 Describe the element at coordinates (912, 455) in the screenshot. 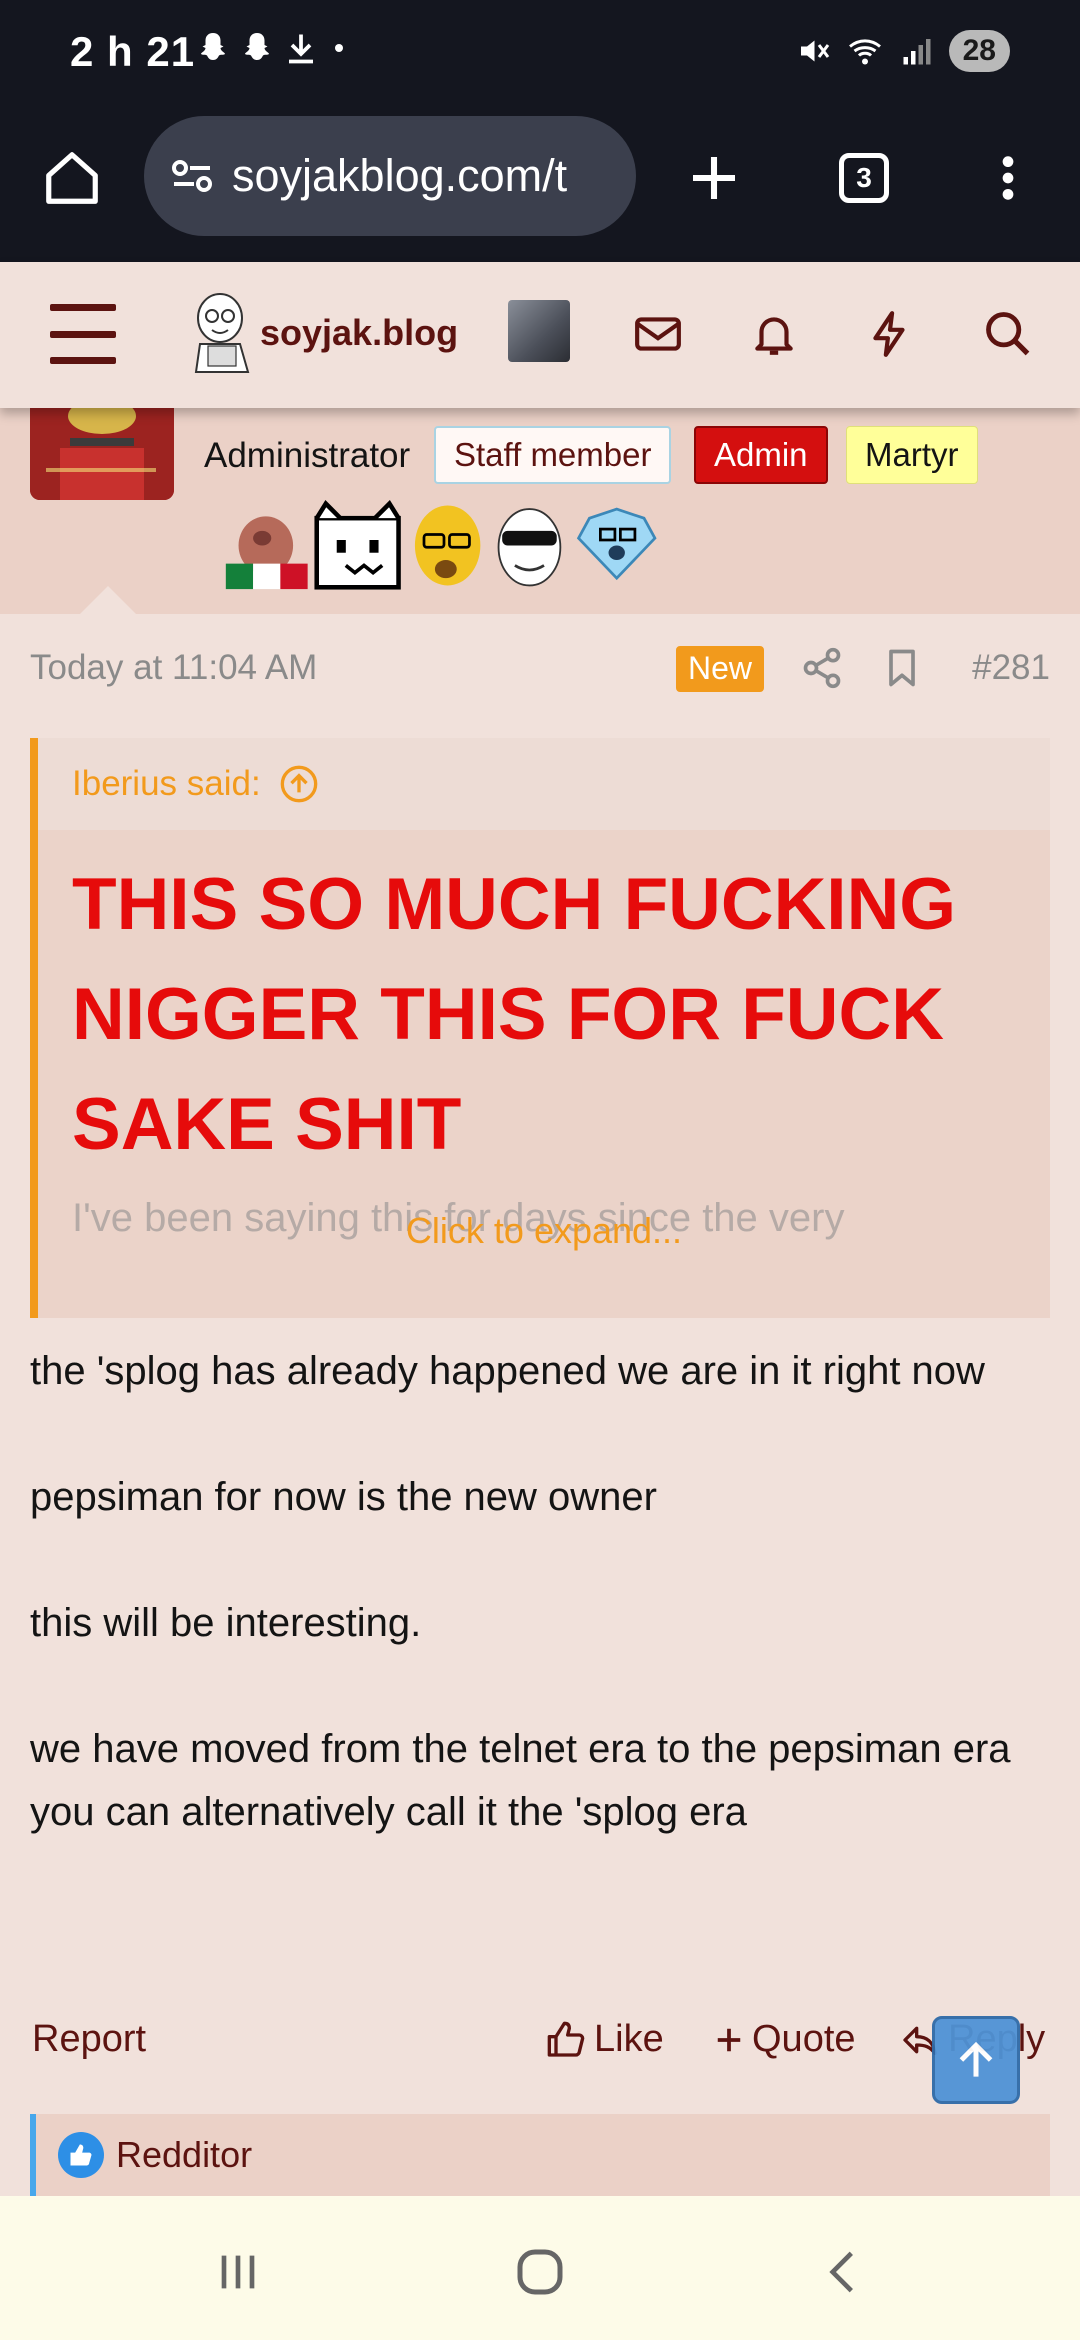

I see `martyr-badge: Martyr` at that location.